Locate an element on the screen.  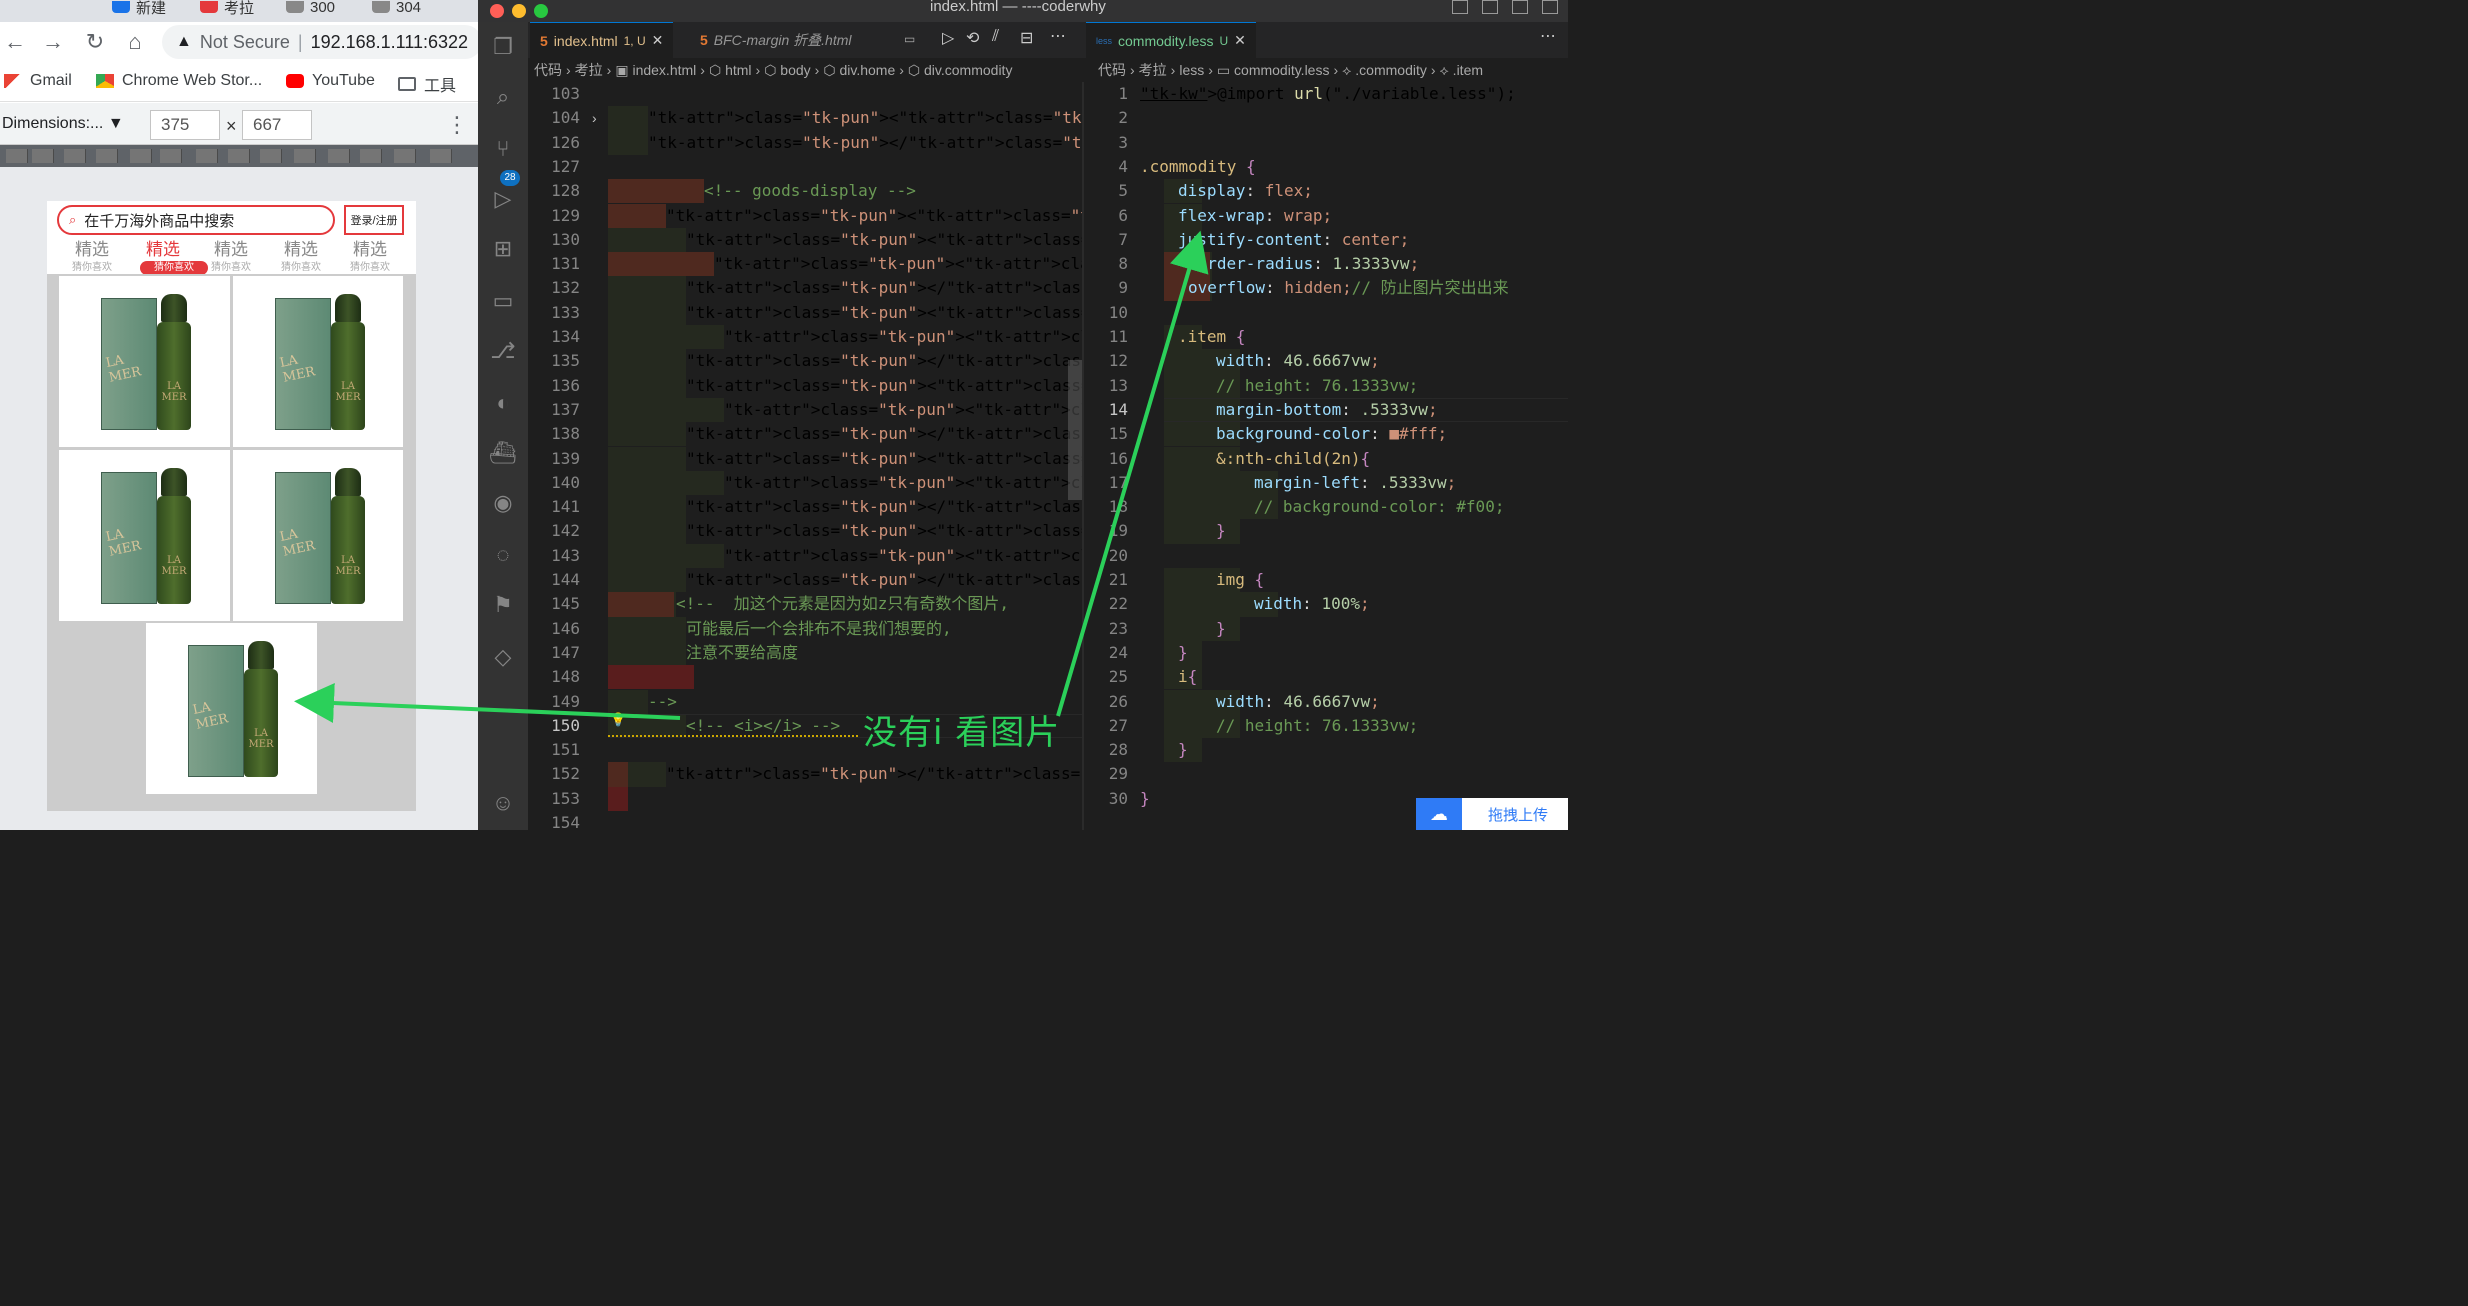
docker-icon: ⛴ is located at coordinates (503, 453).